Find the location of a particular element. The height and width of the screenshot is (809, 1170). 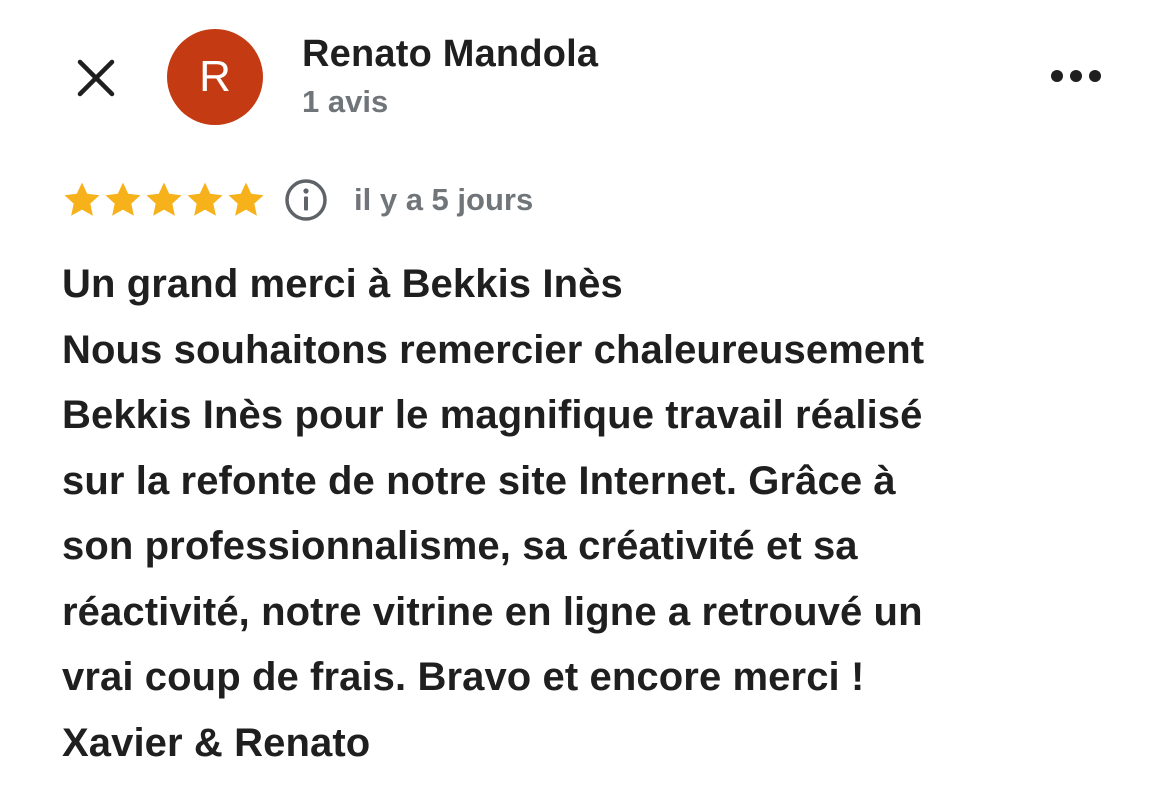

review-count: 1 avis is located at coordinates (345, 101).